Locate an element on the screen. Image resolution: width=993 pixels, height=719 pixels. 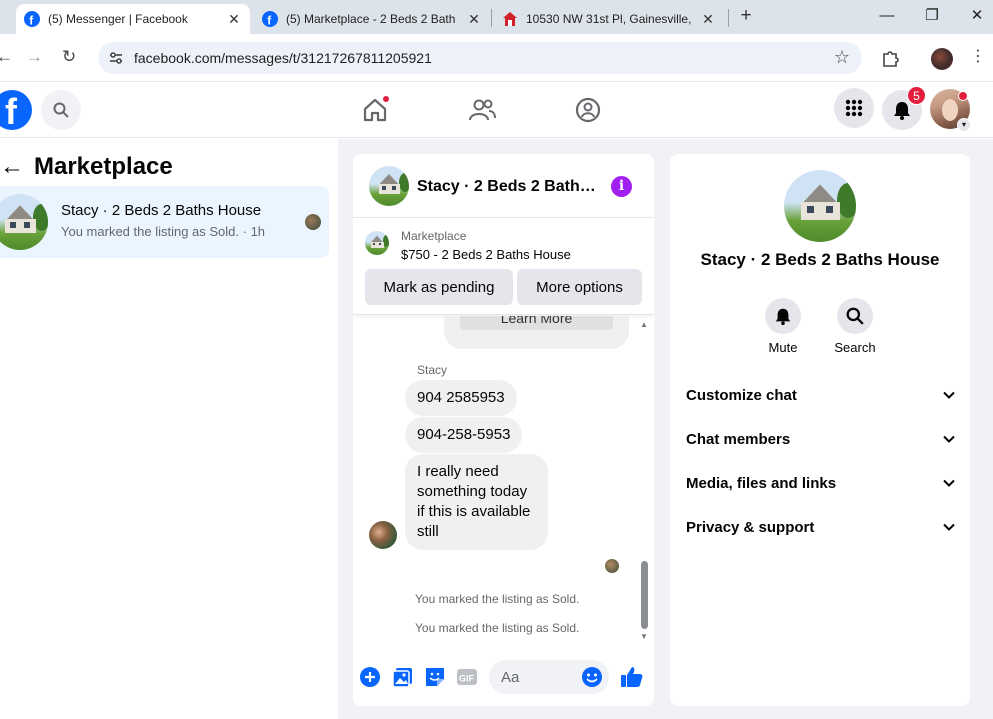
nav-home is located at coordinates (375, 110).